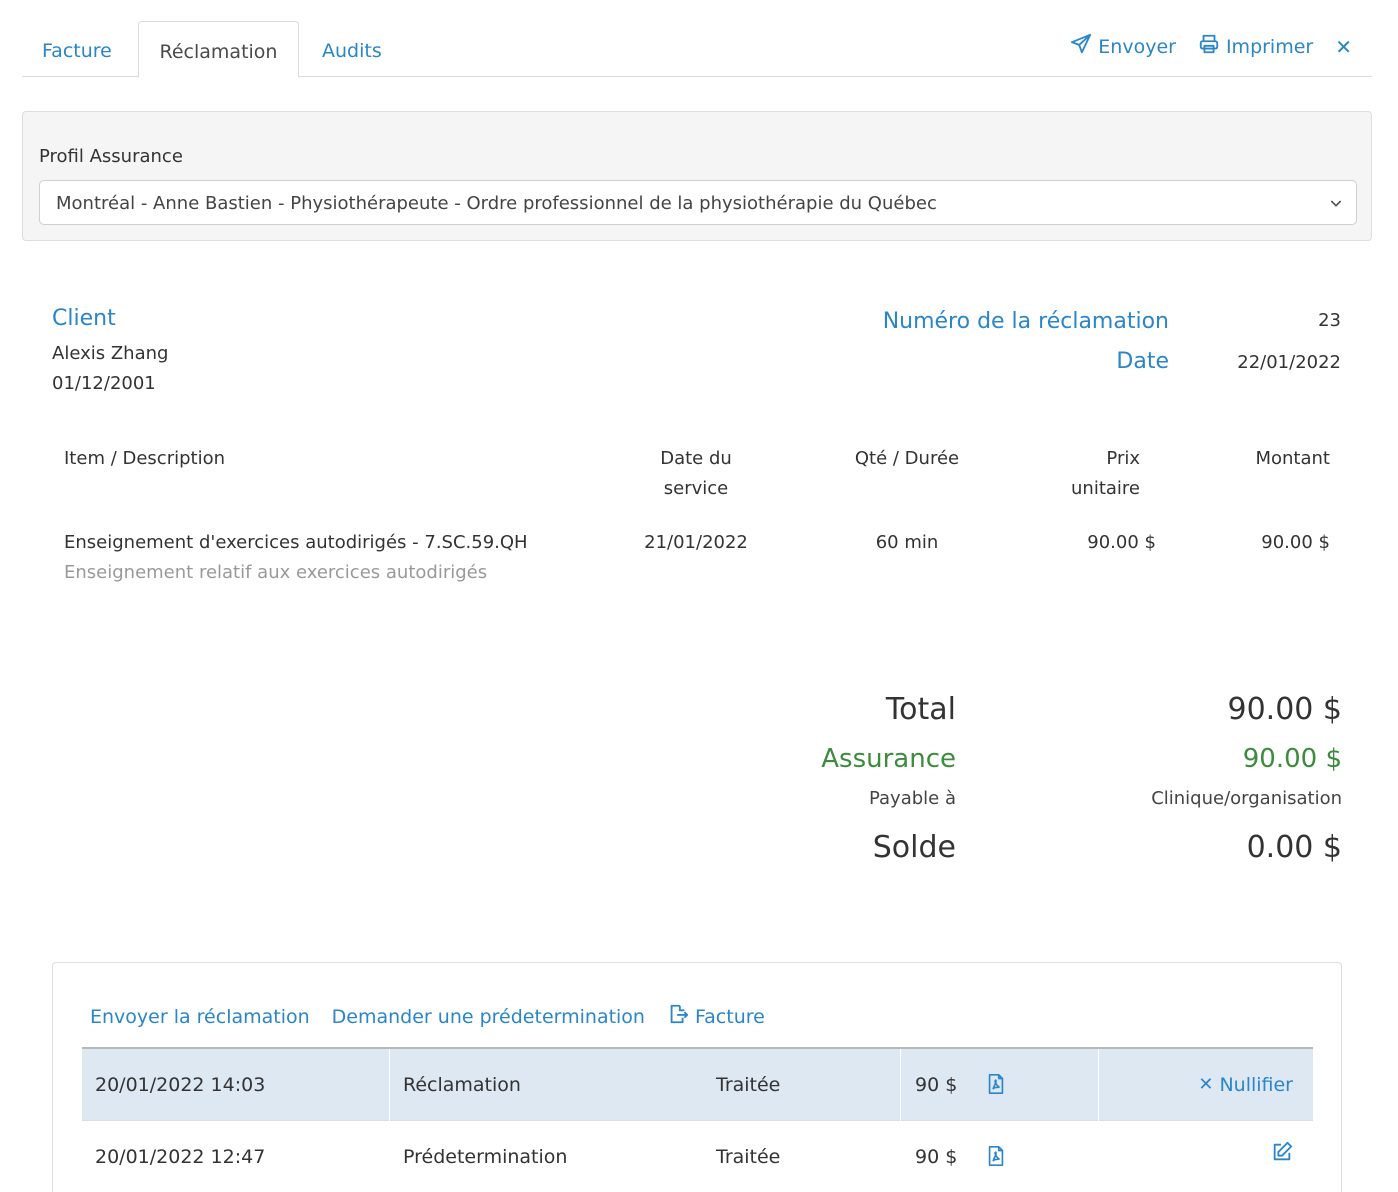 The height and width of the screenshot is (1192, 1398). I want to click on print-button: Imprimer, so click(1255, 46).